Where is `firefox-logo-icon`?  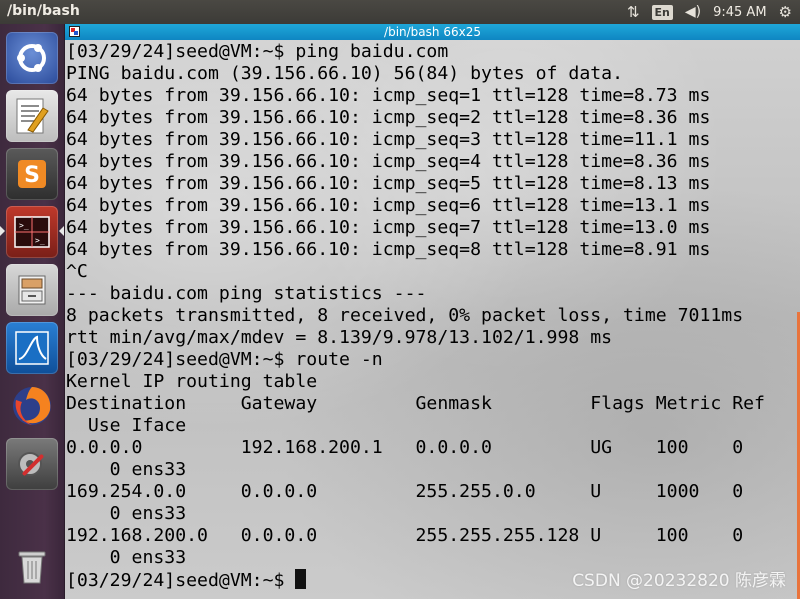 firefox-logo-icon is located at coordinates (32, 406).